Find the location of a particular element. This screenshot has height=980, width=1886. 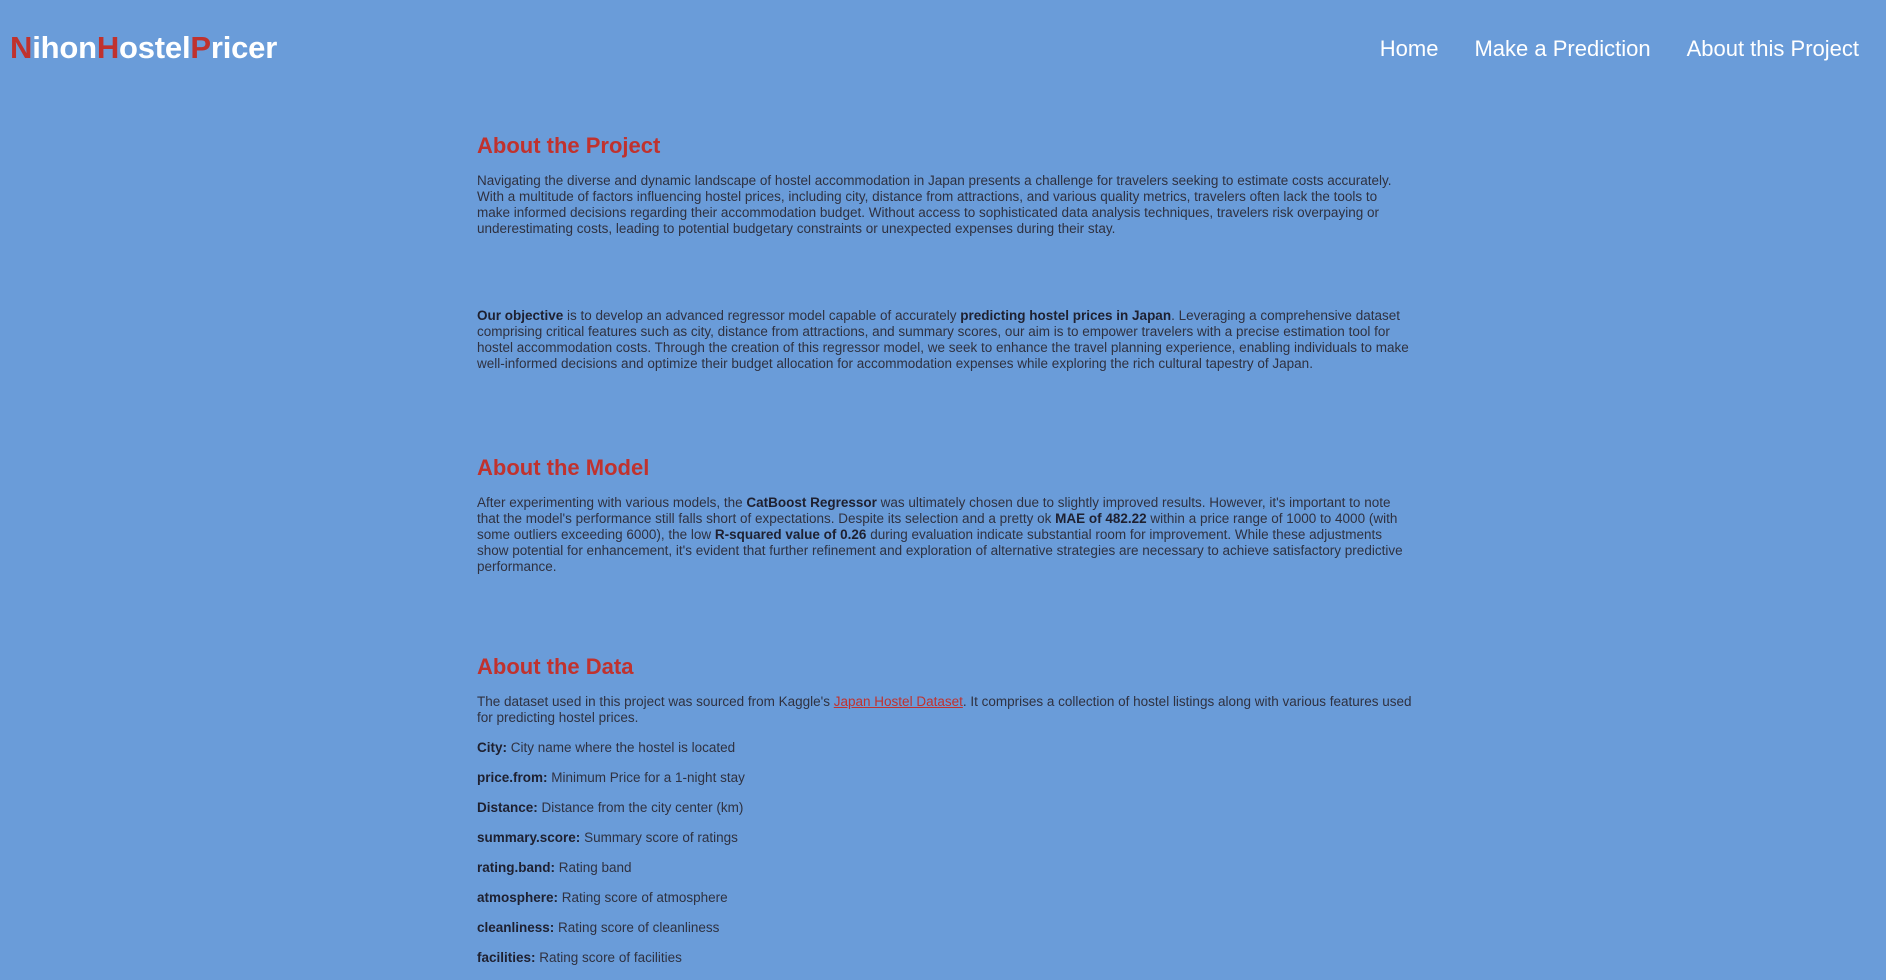

logo-text-ihon: ihon is located at coordinates (64, 47).